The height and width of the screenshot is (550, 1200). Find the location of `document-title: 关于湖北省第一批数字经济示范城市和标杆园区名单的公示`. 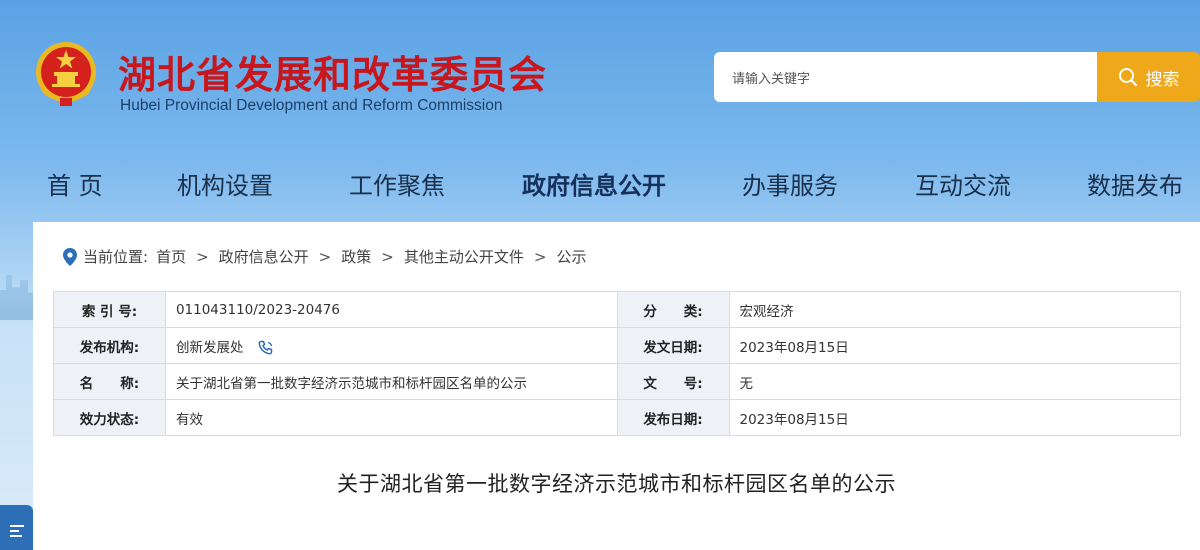

document-title: 关于湖北省第一批数字经济示范城市和标杆园区名单的公示 is located at coordinates (616, 484).